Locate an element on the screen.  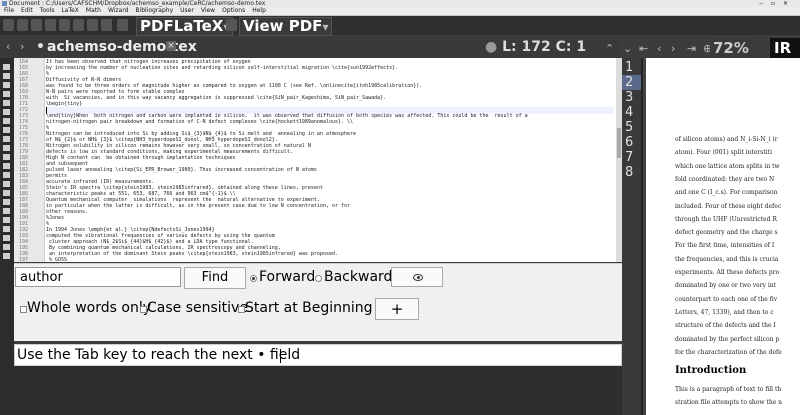
menu-item-bibliography: Bibliography is located at coordinates (154, 11).